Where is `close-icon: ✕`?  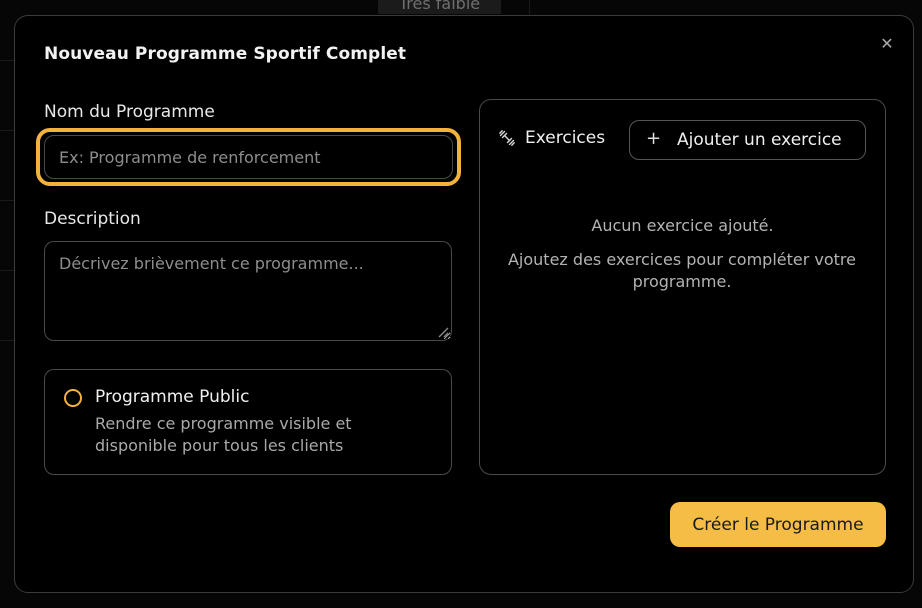 close-icon: ✕ is located at coordinates (887, 44).